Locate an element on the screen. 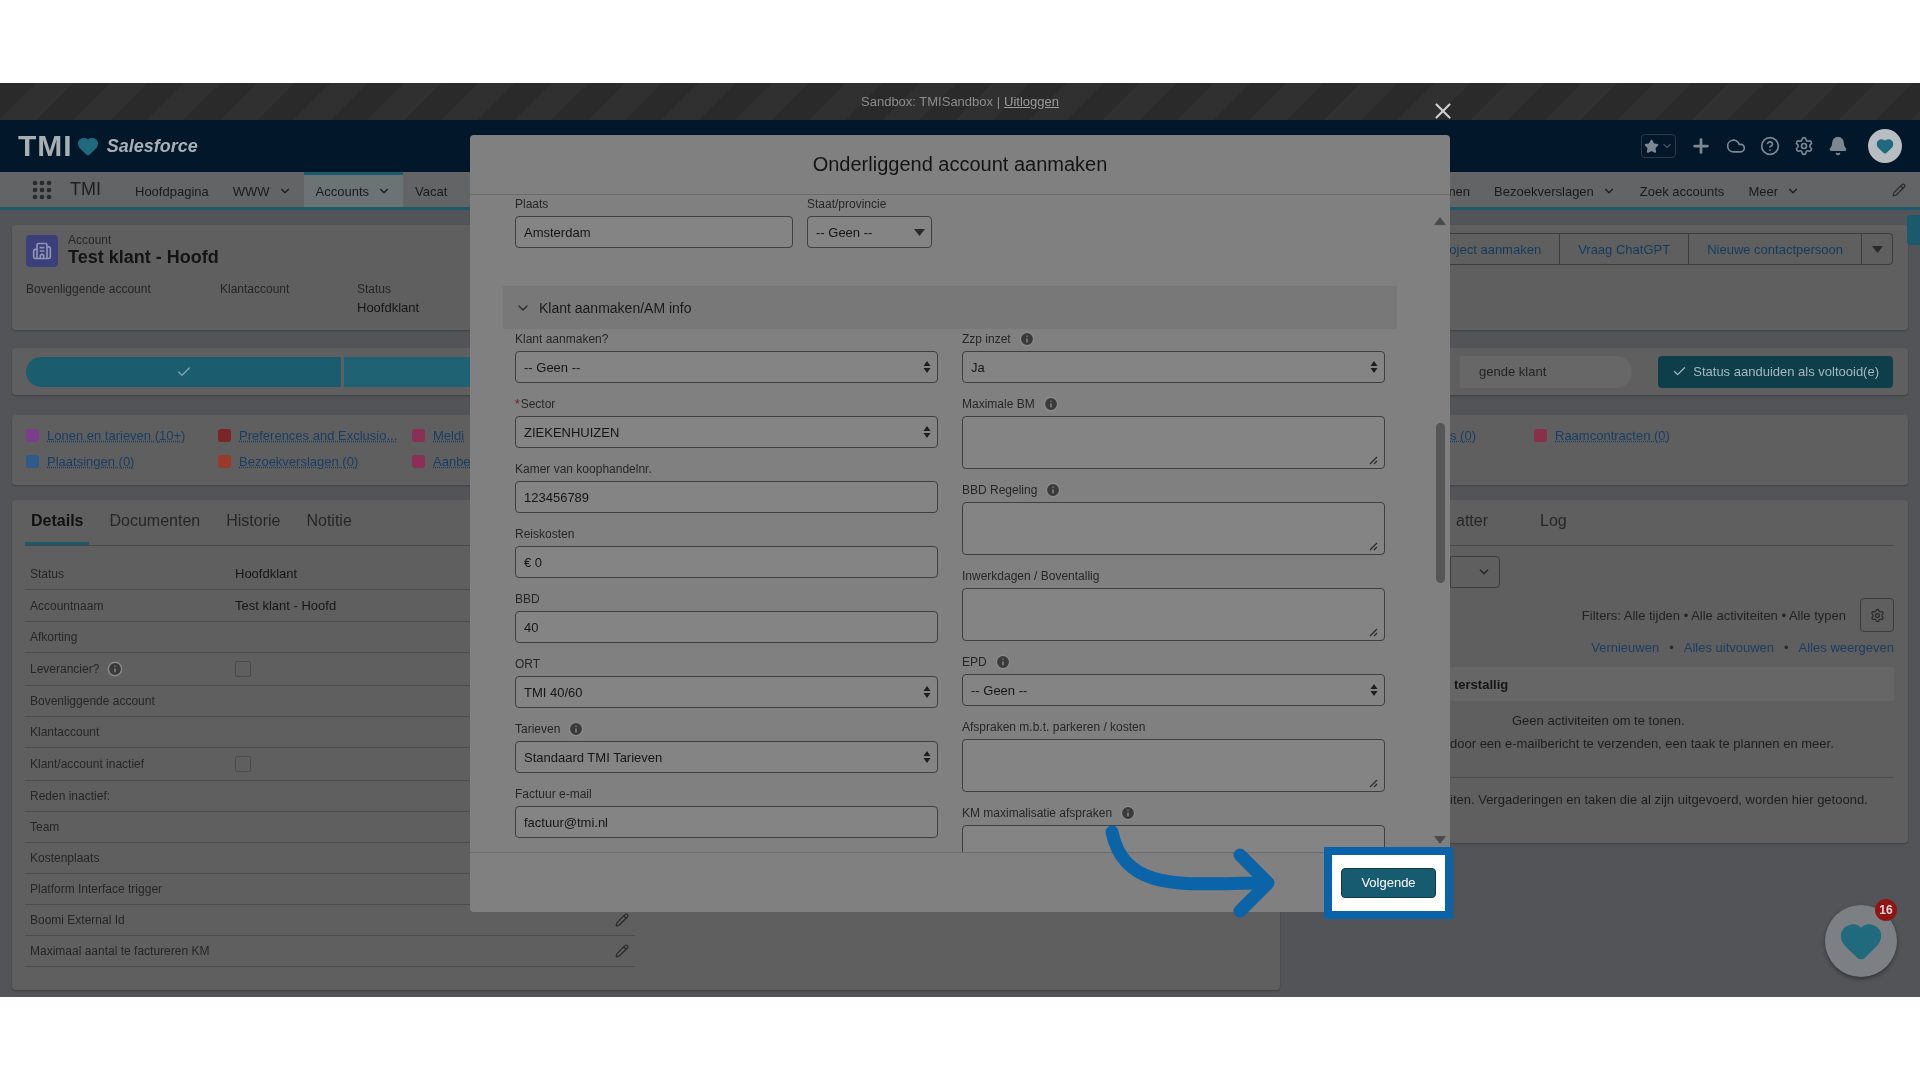  field-label: Kamer van koophandelnr. is located at coordinates (583, 469).